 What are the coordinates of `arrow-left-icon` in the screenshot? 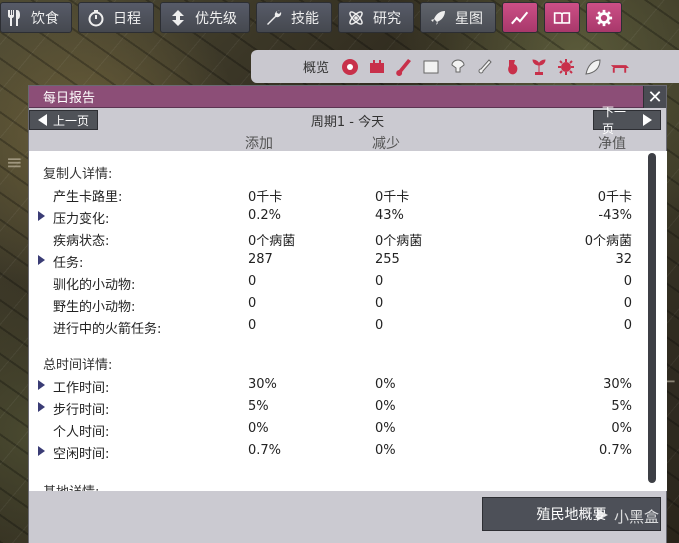 It's located at (42, 120).